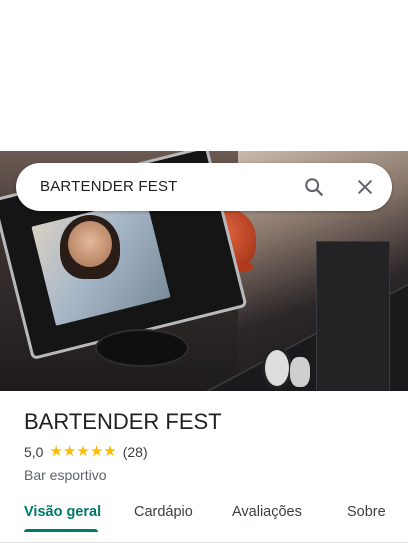  I want to click on place-title: BARTENDER FEST, so click(123, 421).